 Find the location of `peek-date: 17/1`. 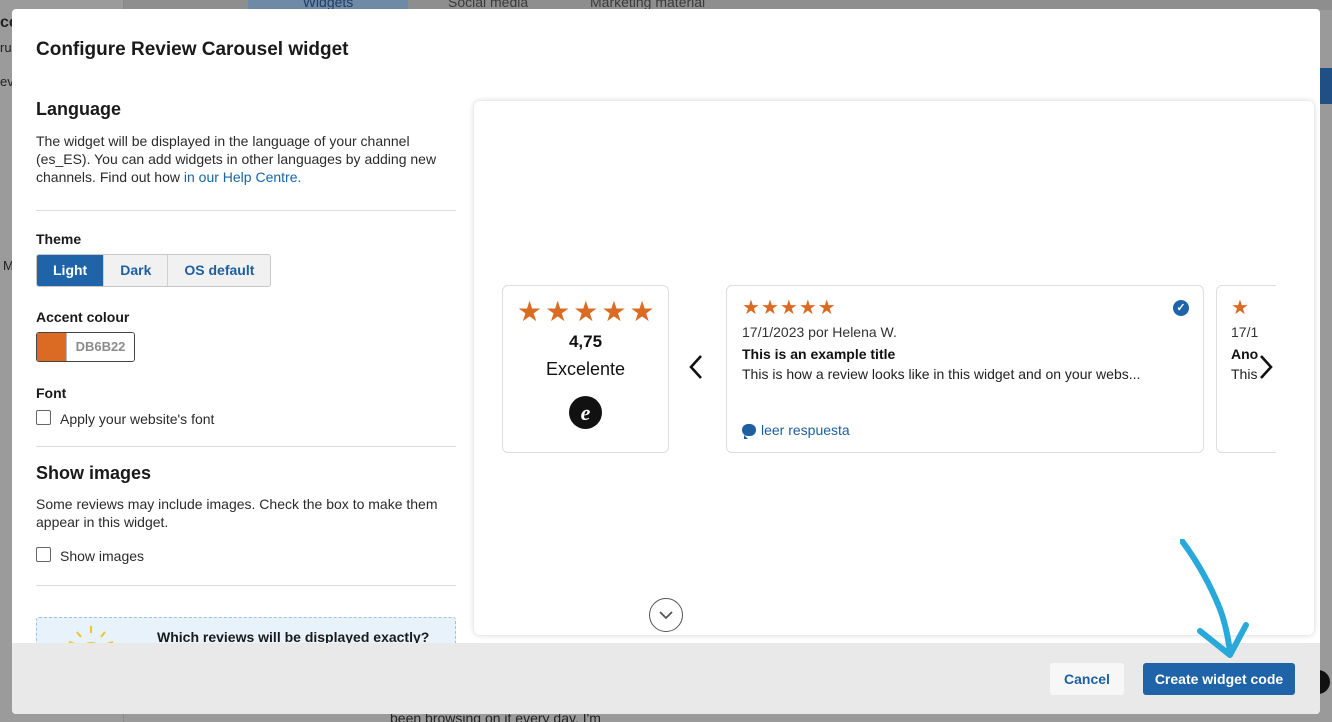

peek-date: 17/1 is located at coordinates (1245, 332).